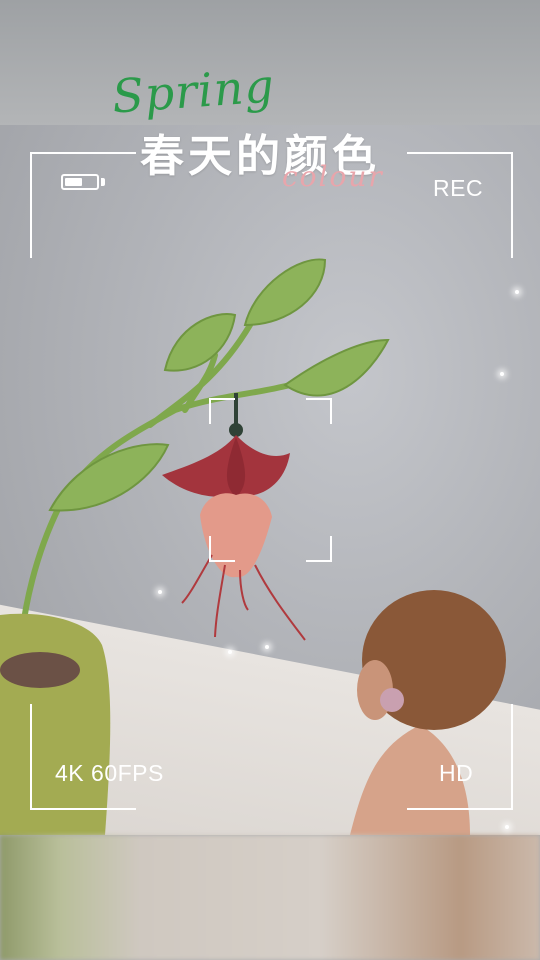 This screenshot has height=960, width=540. What do you see at coordinates (458, 188) in the screenshot?
I see `rec-indicator: REC` at bounding box center [458, 188].